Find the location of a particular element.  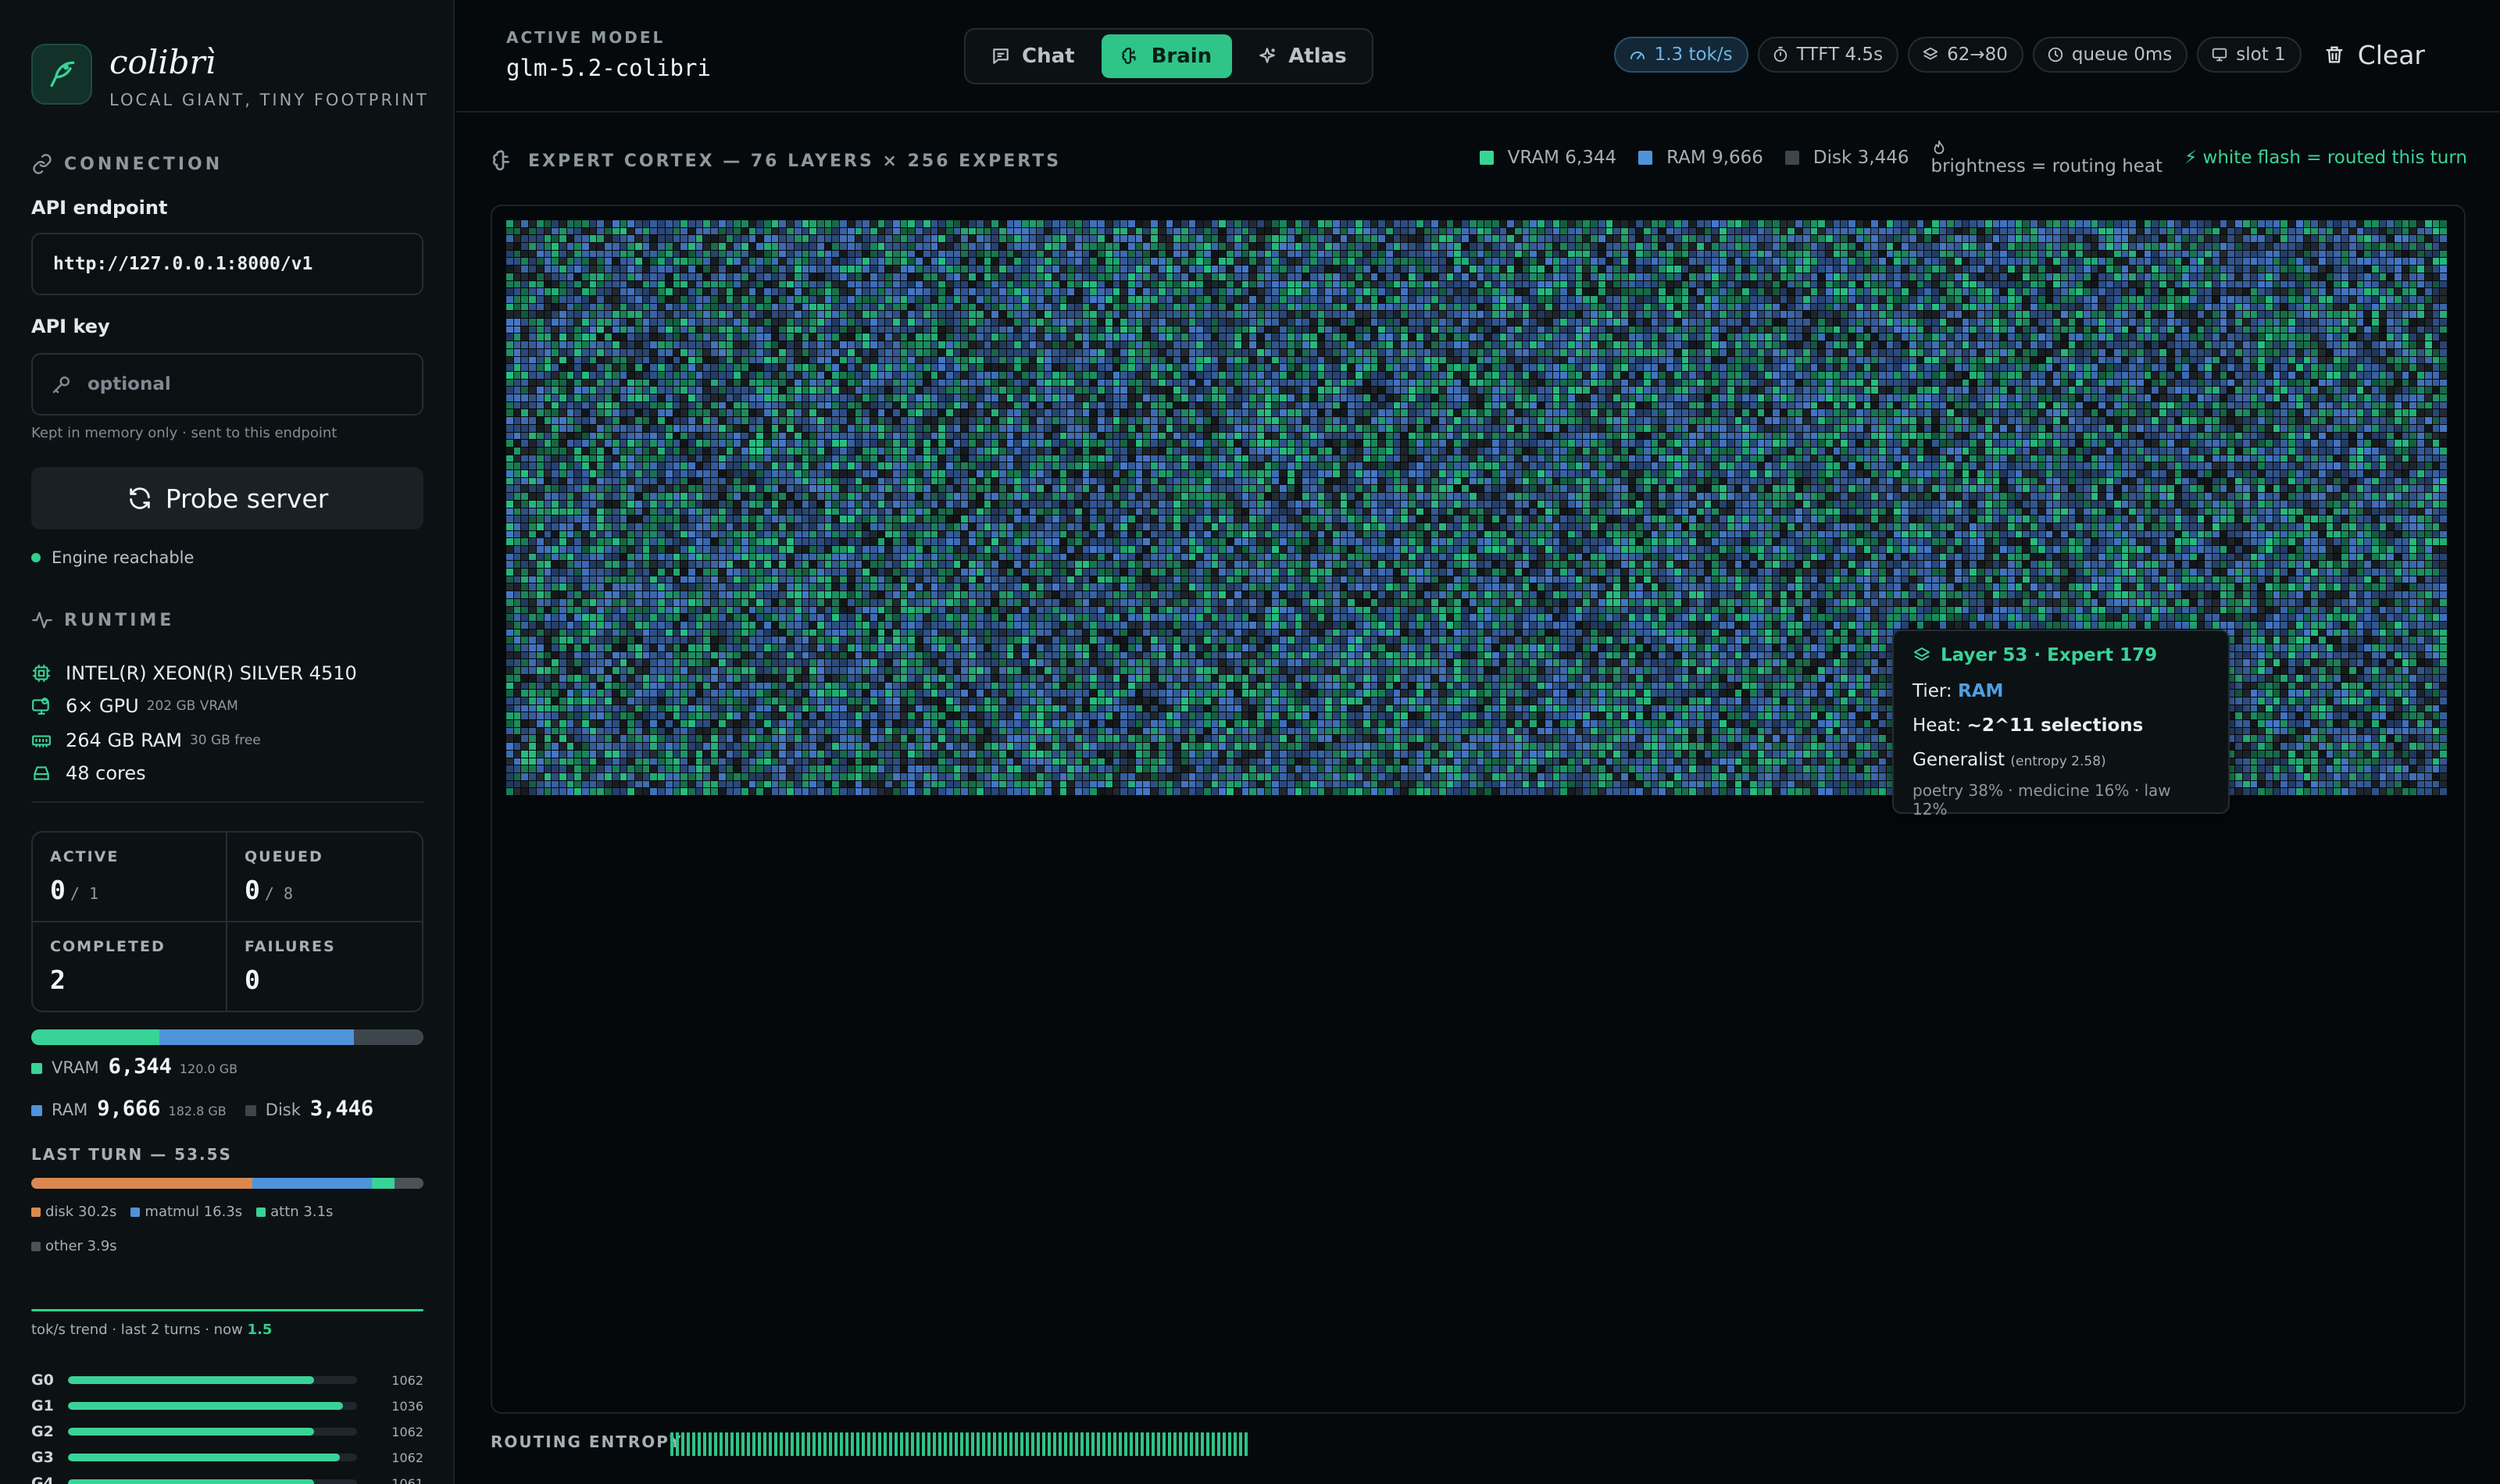

trash-icon is located at coordinates (2334, 54).